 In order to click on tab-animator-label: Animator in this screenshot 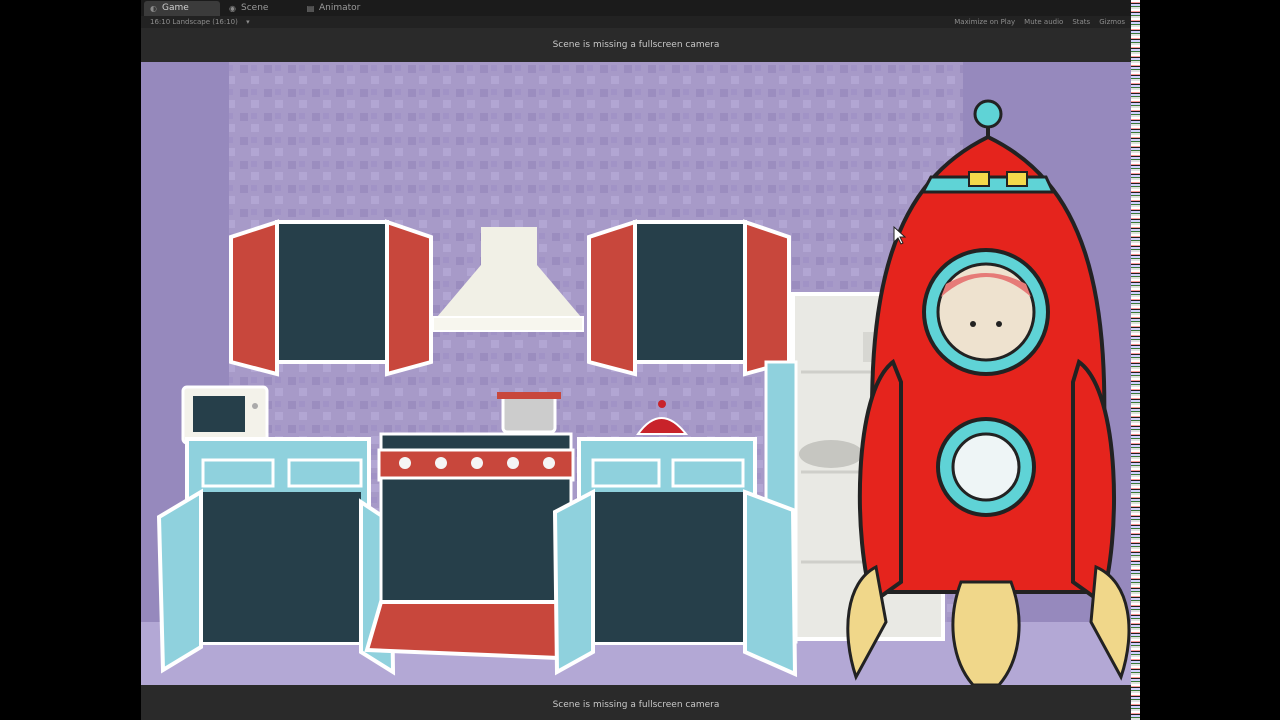, I will do `click(340, 8)`.